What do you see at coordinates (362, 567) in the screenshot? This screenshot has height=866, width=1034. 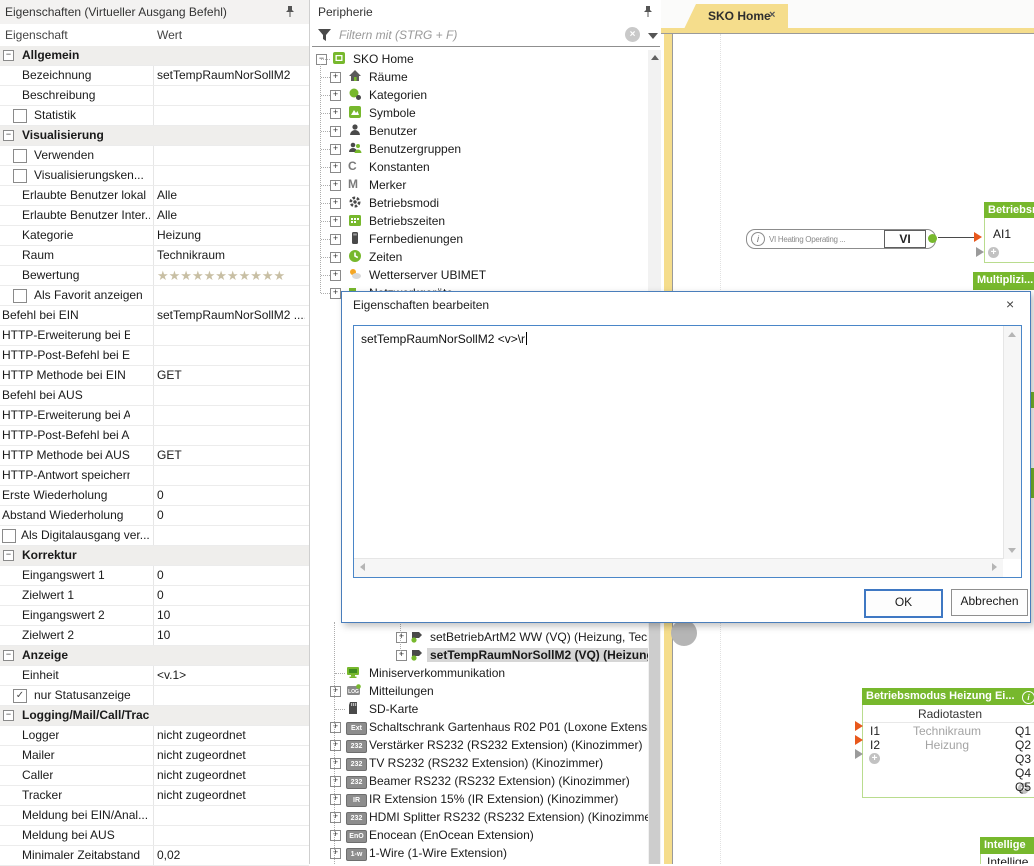 I see `scroll-left-icon` at bounding box center [362, 567].